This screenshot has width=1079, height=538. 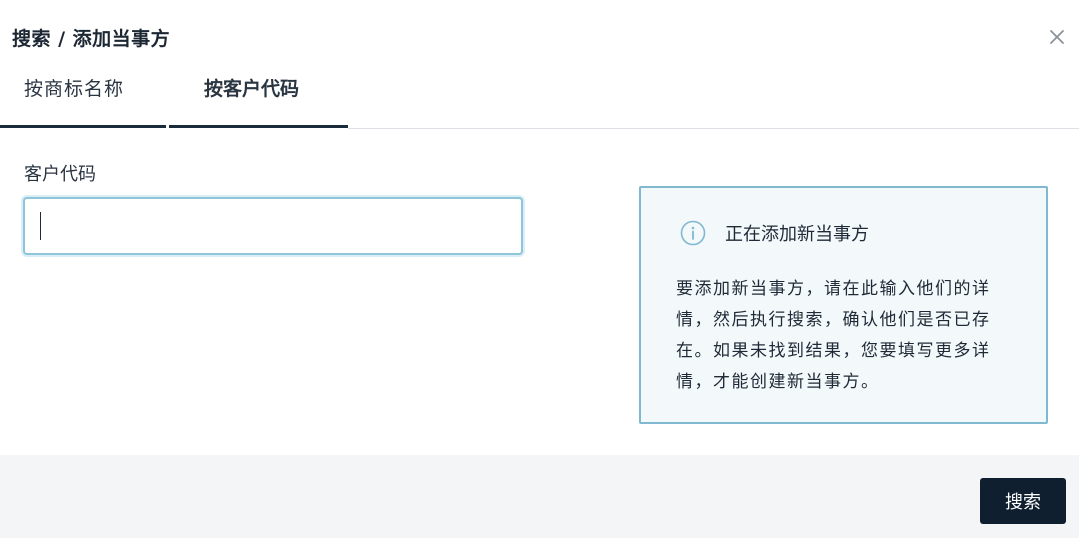 I want to click on close-icon, so click(x=1057, y=37).